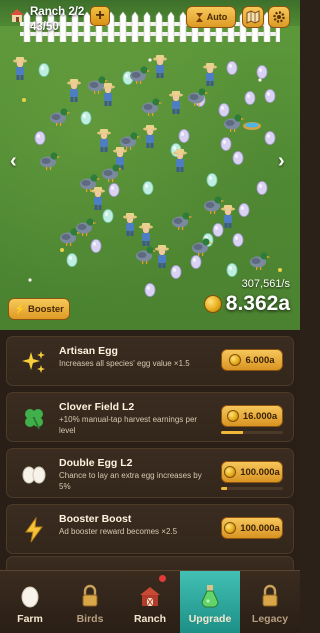 This screenshot has height=633, width=320. Describe the element at coordinates (265, 284) in the screenshot. I see `earning-rate: 307,561/s` at that location.